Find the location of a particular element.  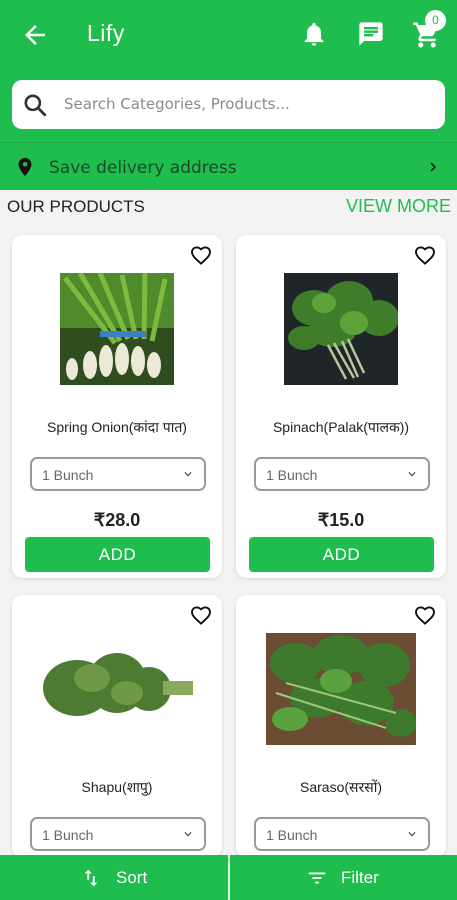

product-image-spinach is located at coordinates (341, 329).